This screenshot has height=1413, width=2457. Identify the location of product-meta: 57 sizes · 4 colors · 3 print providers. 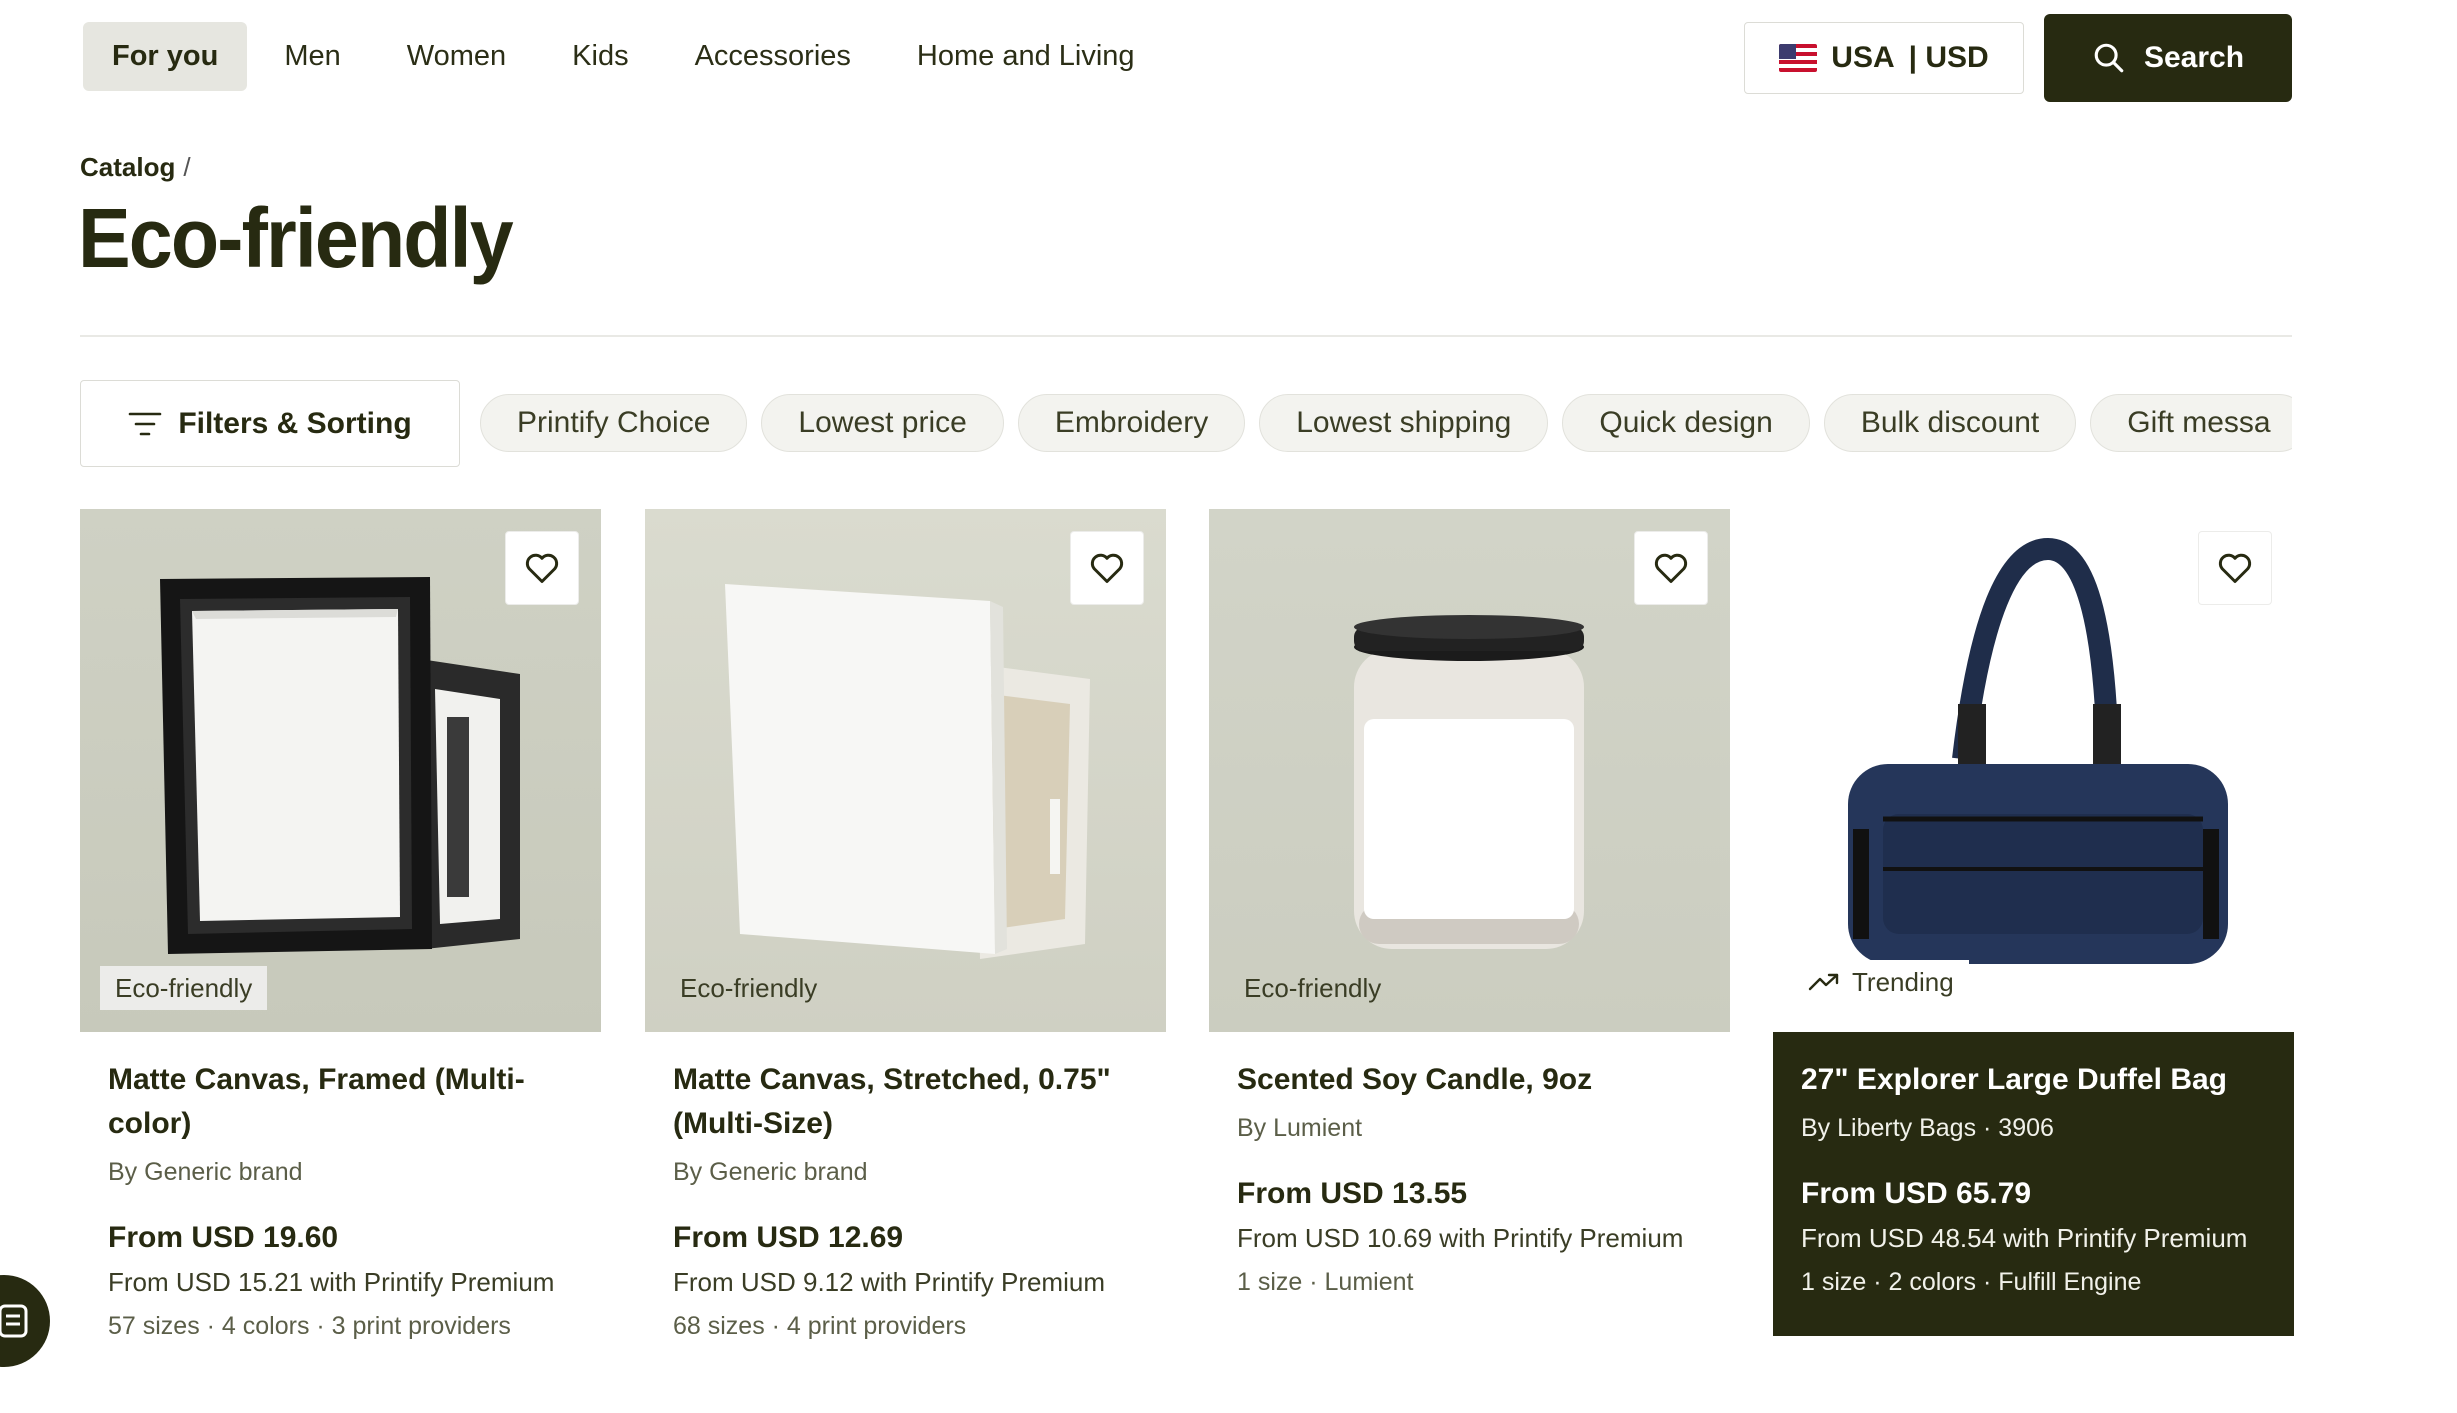
(309, 1326).